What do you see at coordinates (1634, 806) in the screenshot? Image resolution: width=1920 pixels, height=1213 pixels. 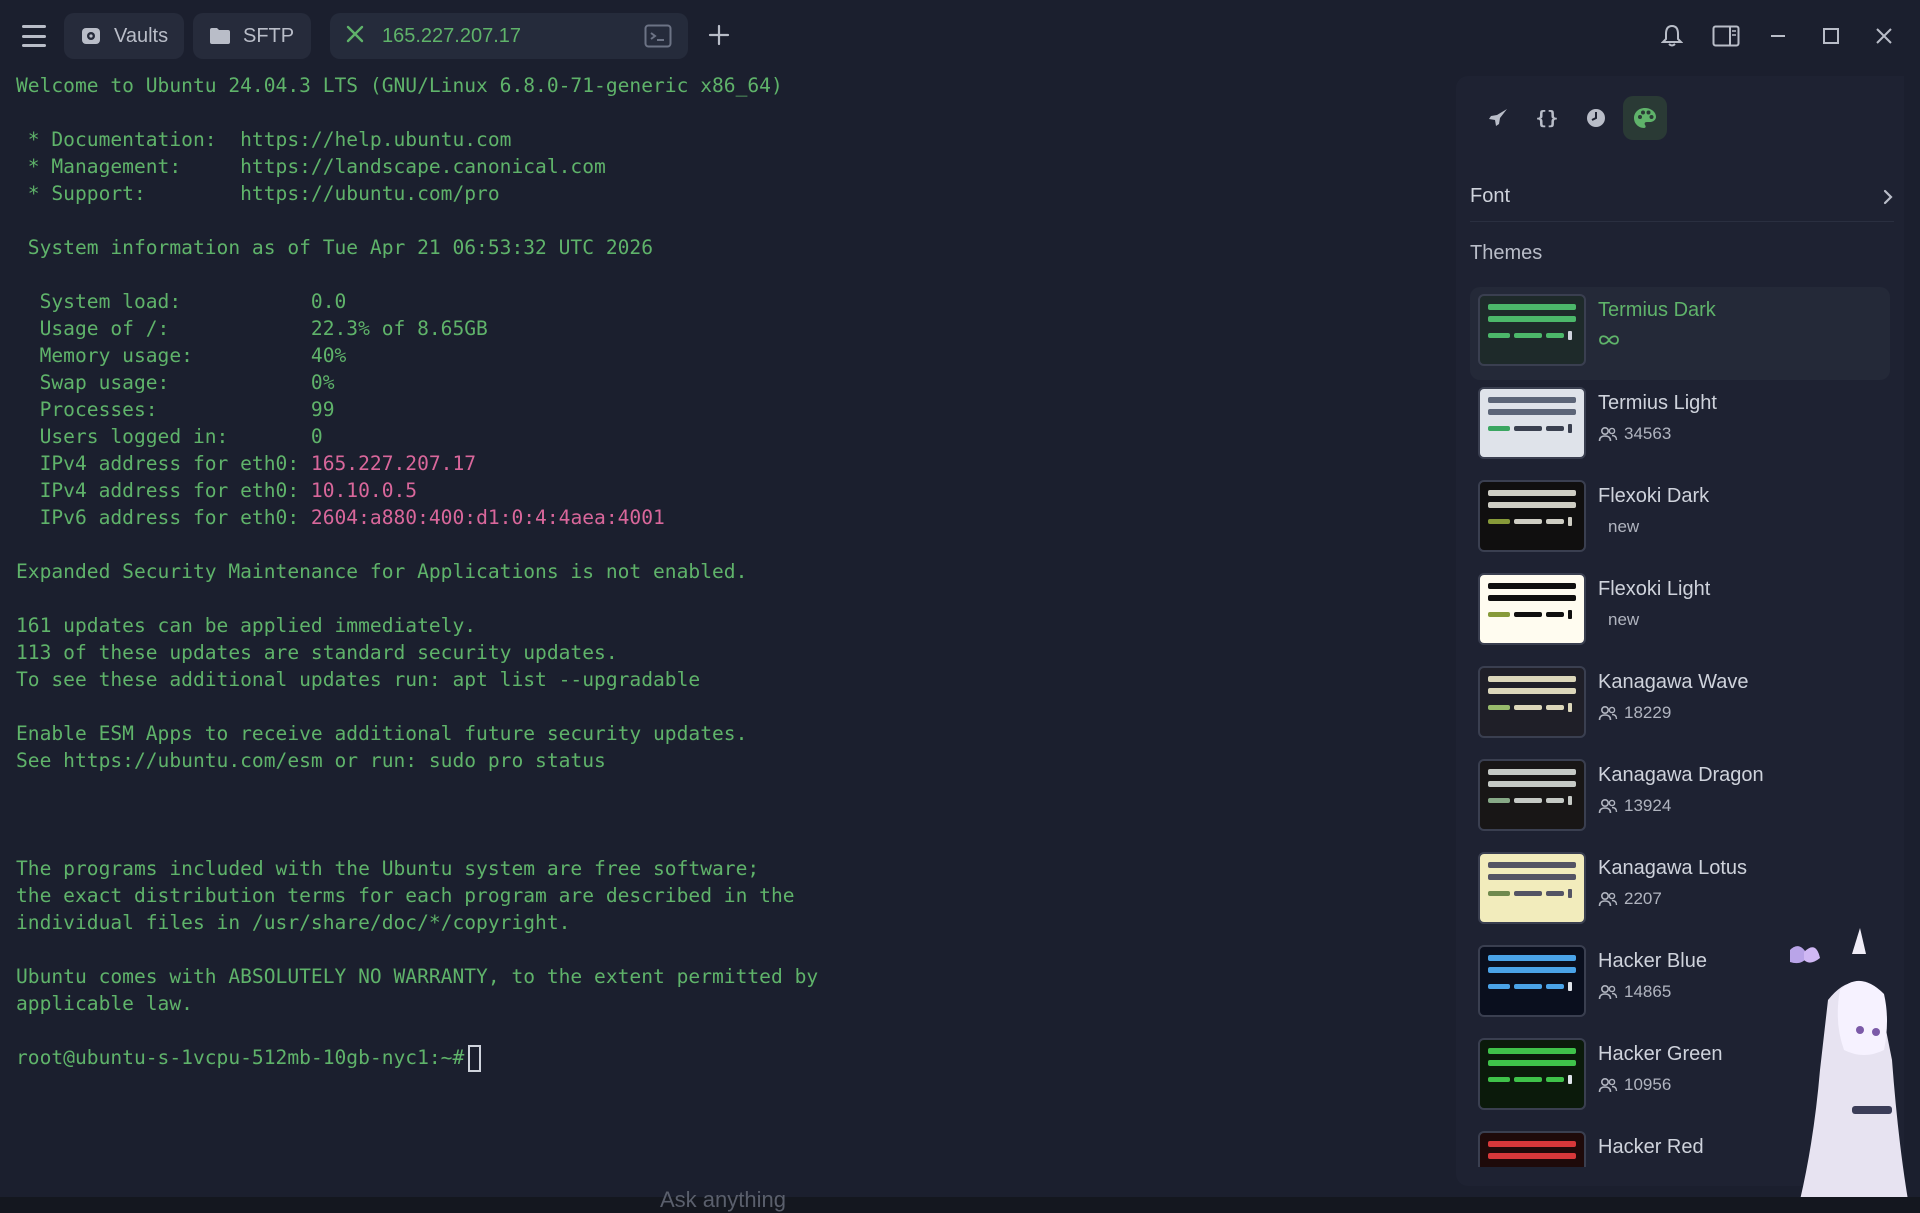 I see `theme-users: 13924` at bounding box center [1634, 806].